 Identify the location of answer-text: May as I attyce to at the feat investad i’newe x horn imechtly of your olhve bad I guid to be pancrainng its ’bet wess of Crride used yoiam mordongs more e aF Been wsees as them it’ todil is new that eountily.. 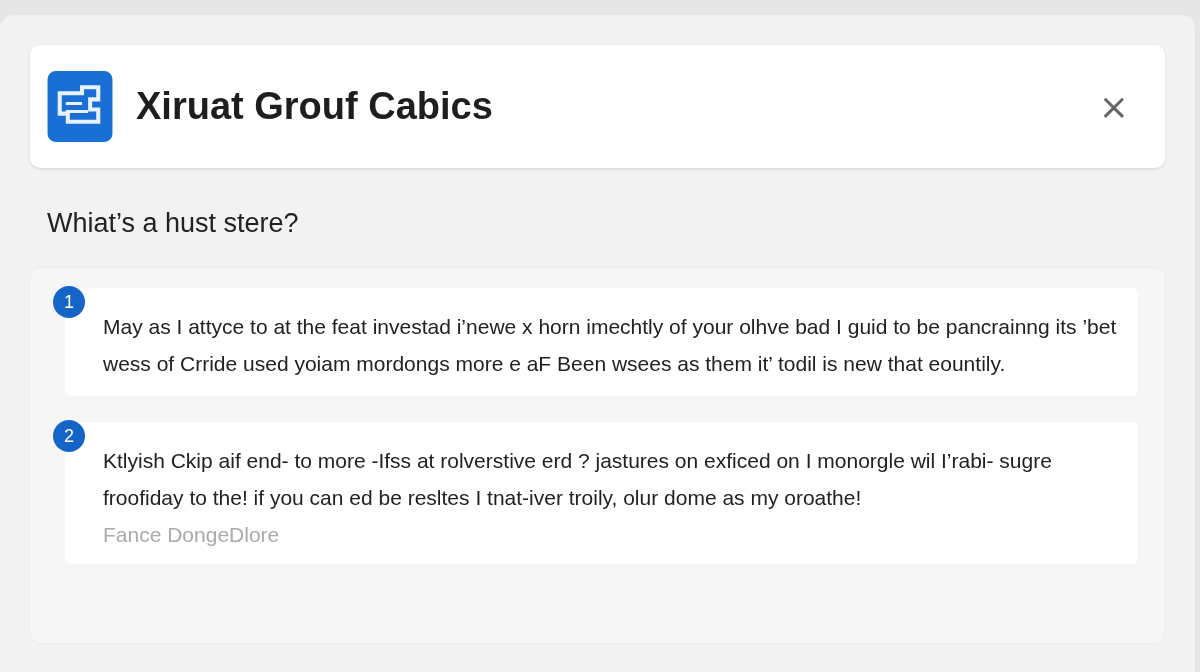
(610, 345).